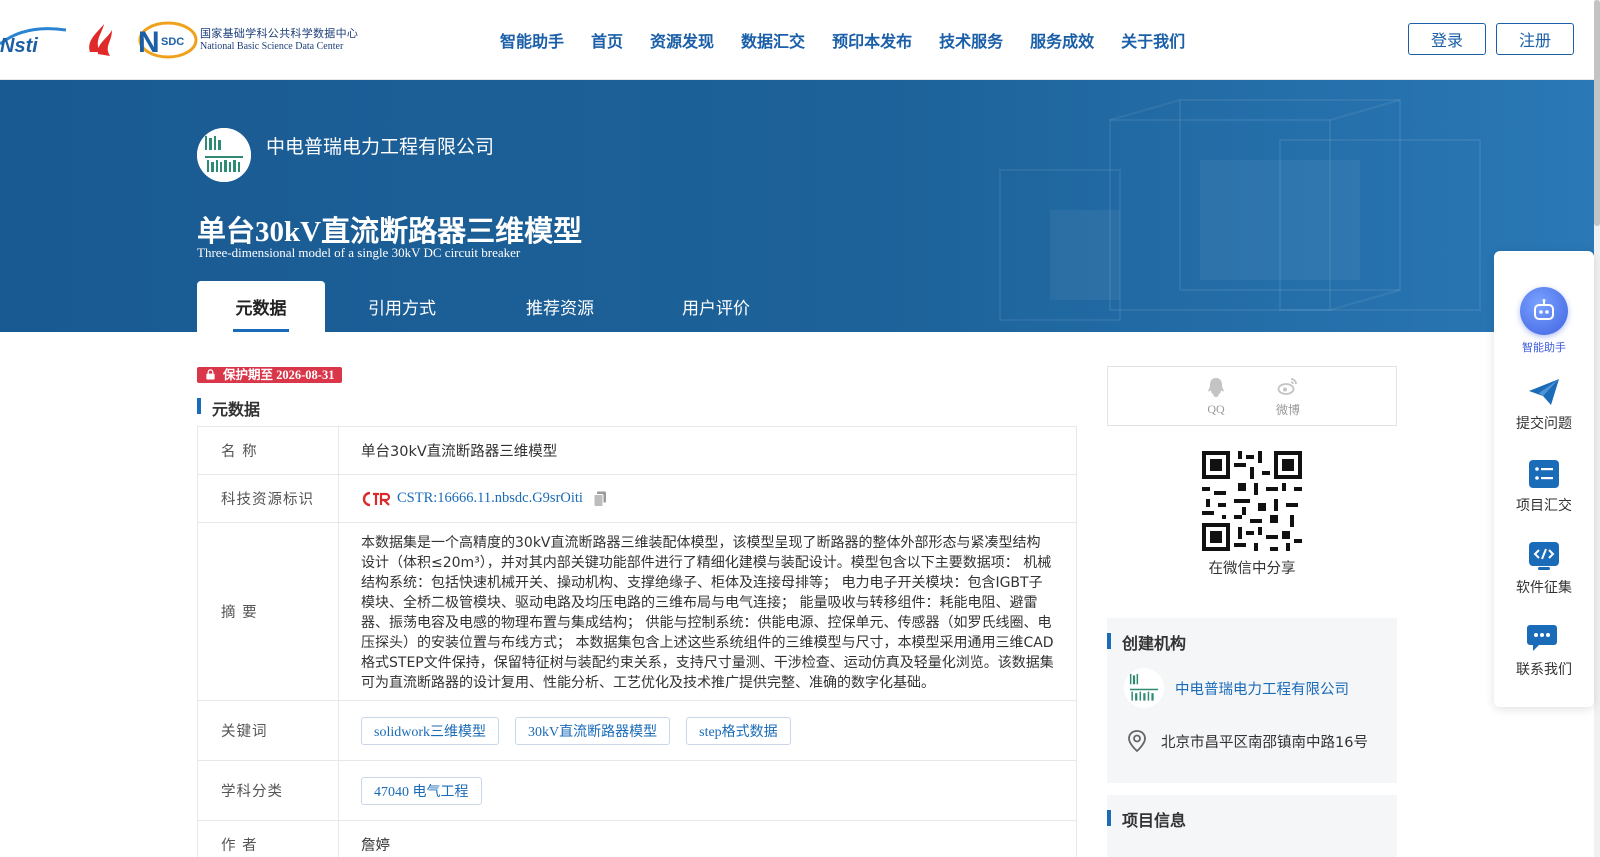  I want to click on side-ai-label: 智能助手, so click(1544, 347).